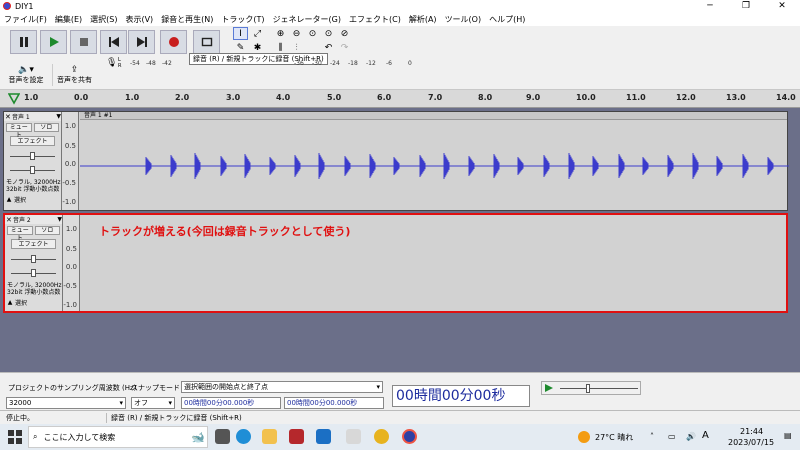 The image size is (800, 450). I want to click on menu-generate: ジェネレーター(G), so click(307, 19).